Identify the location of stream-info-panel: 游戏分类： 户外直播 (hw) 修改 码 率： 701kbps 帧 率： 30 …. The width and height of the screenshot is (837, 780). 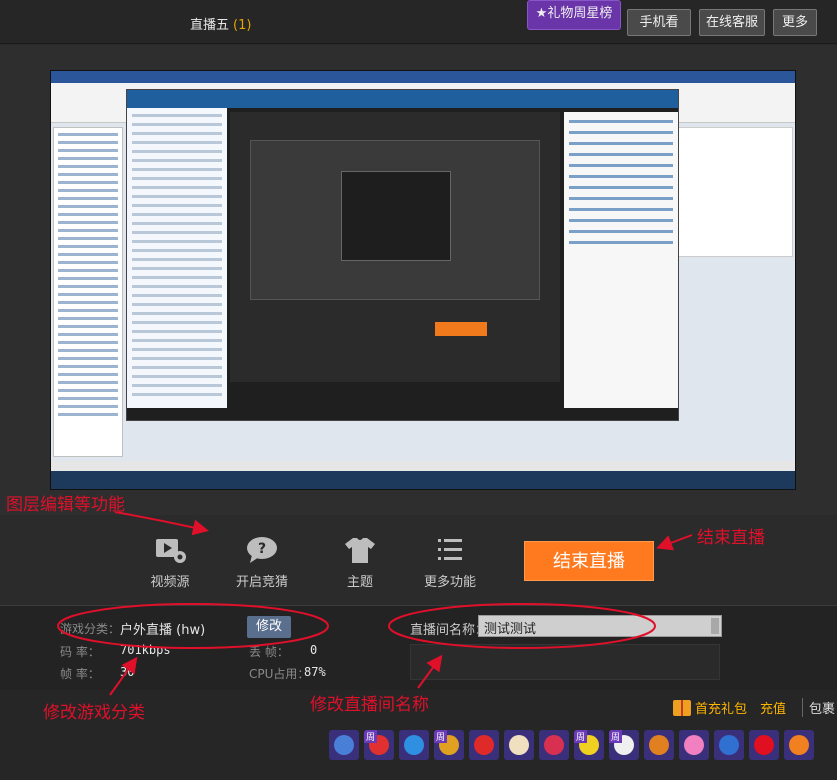
(418, 647).